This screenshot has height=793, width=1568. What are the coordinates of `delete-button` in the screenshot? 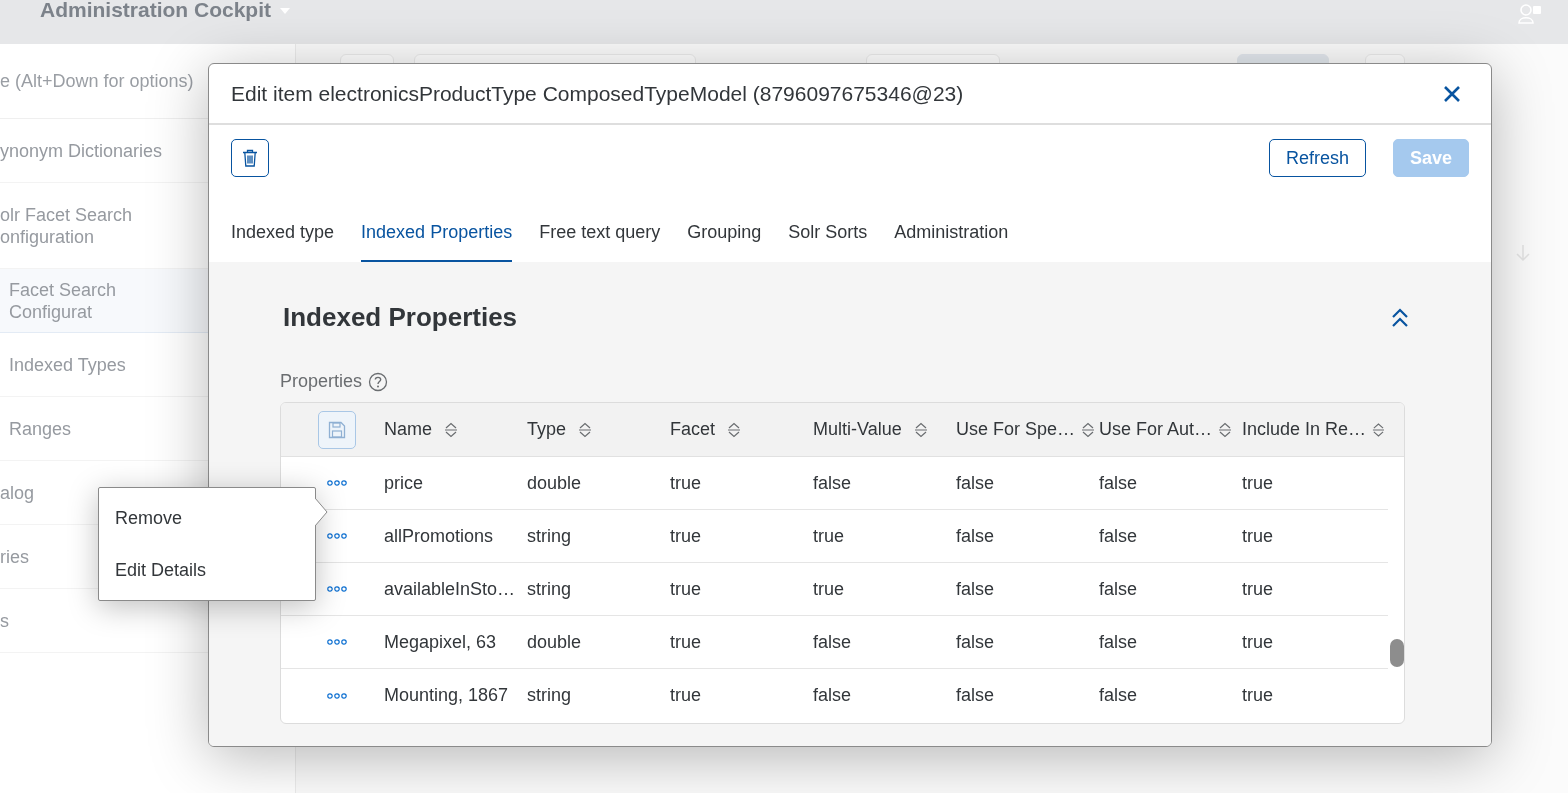 It's located at (250, 158).